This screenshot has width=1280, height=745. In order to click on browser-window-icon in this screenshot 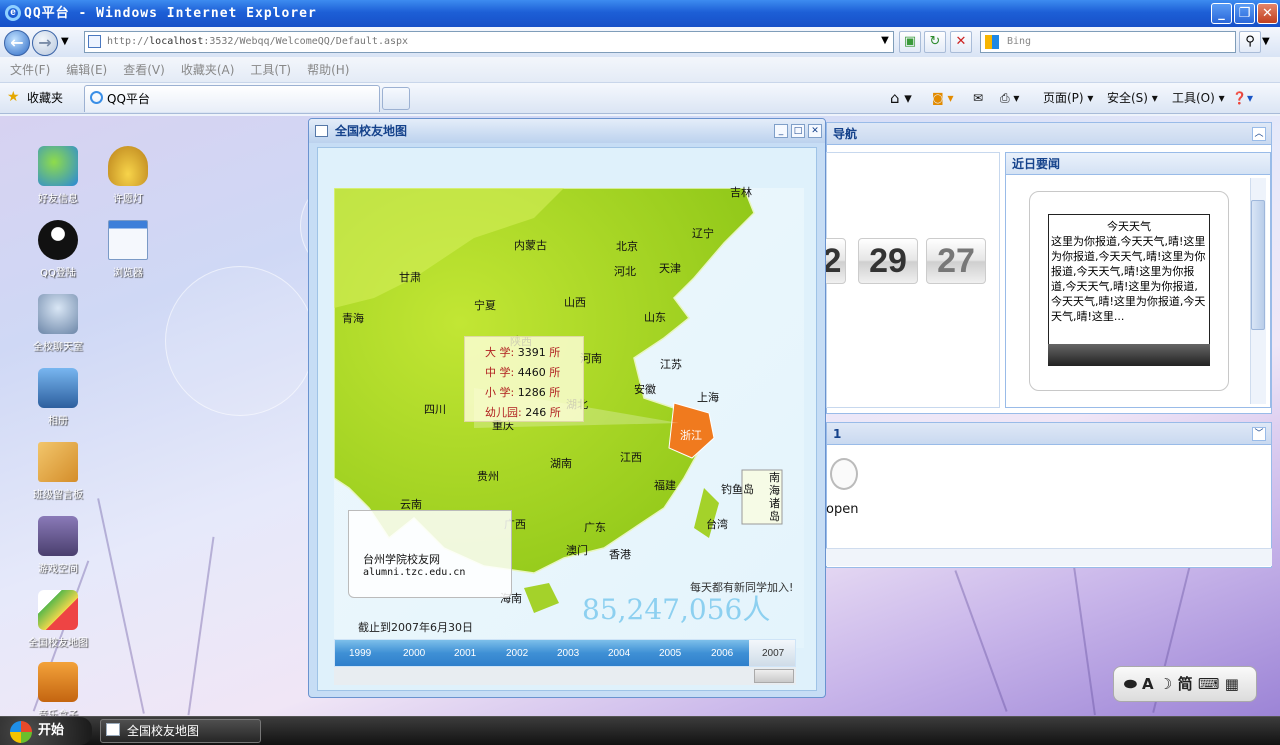, I will do `click(128, 240)`.